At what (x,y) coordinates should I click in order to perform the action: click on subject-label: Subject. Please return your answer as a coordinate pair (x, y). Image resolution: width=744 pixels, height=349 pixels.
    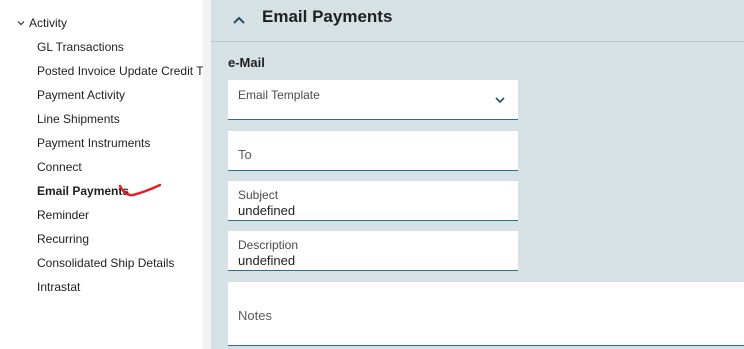
    Looking at the image, I should click on (258, 195).